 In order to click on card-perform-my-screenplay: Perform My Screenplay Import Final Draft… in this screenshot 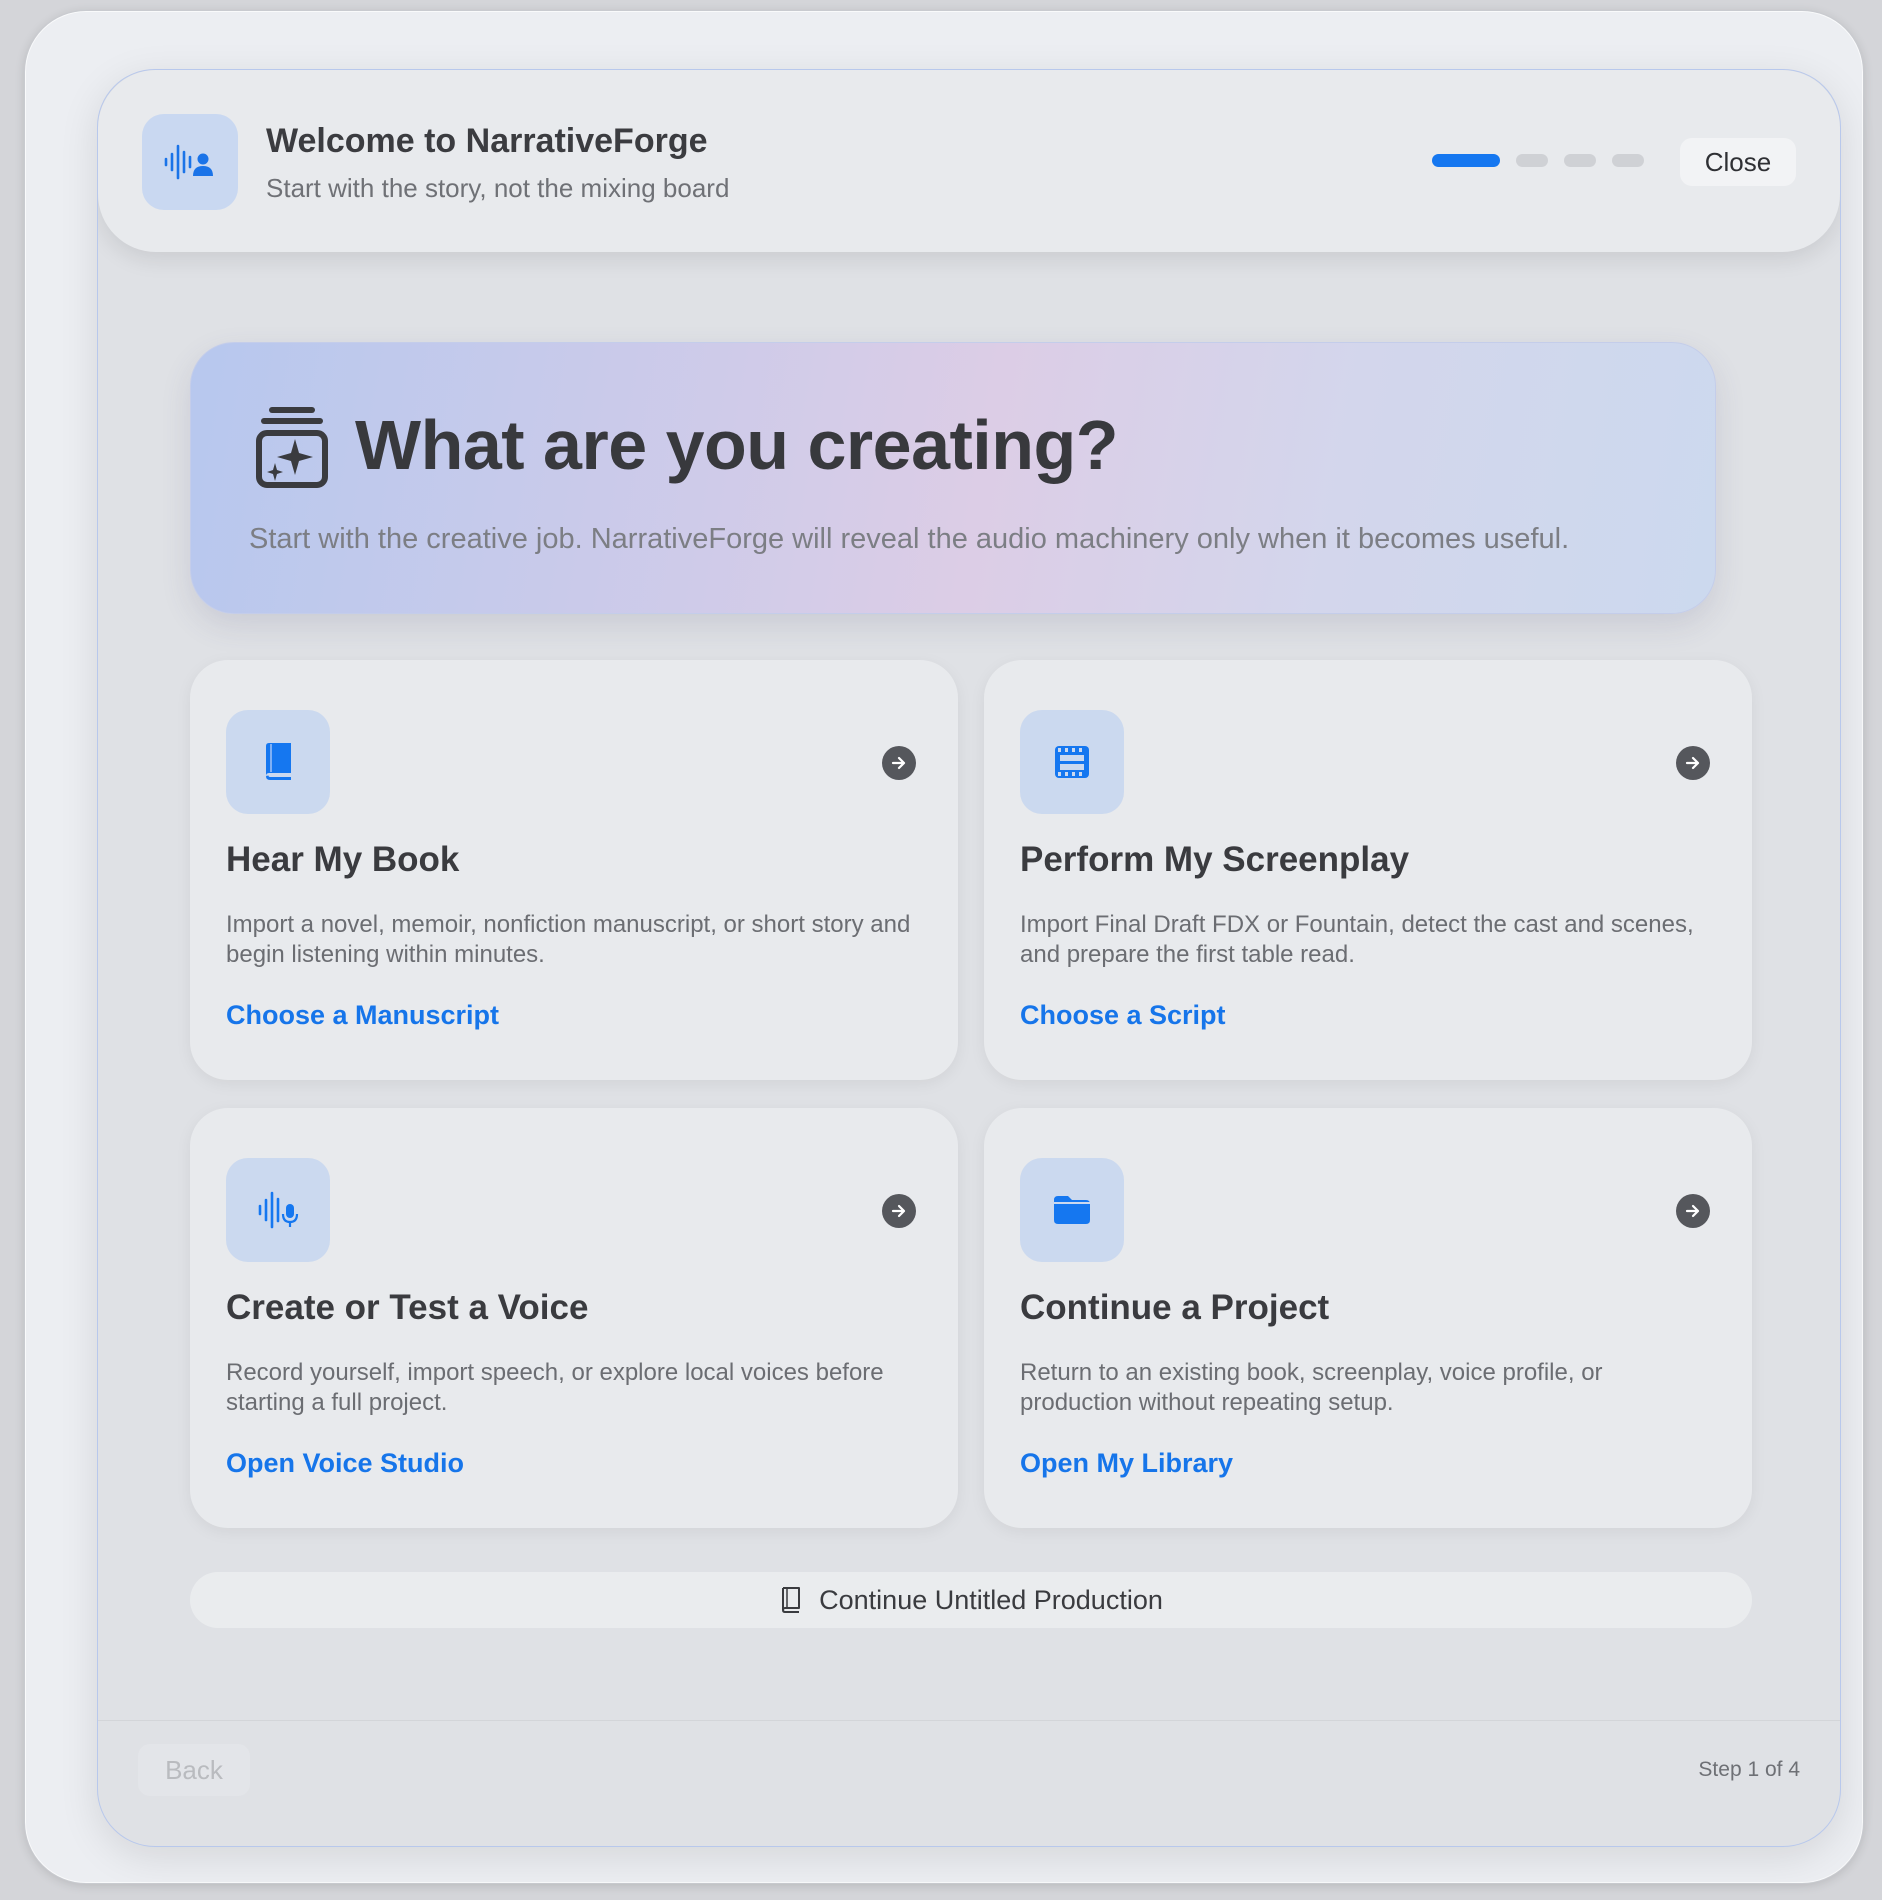, I will do `click(1368, 870)`.